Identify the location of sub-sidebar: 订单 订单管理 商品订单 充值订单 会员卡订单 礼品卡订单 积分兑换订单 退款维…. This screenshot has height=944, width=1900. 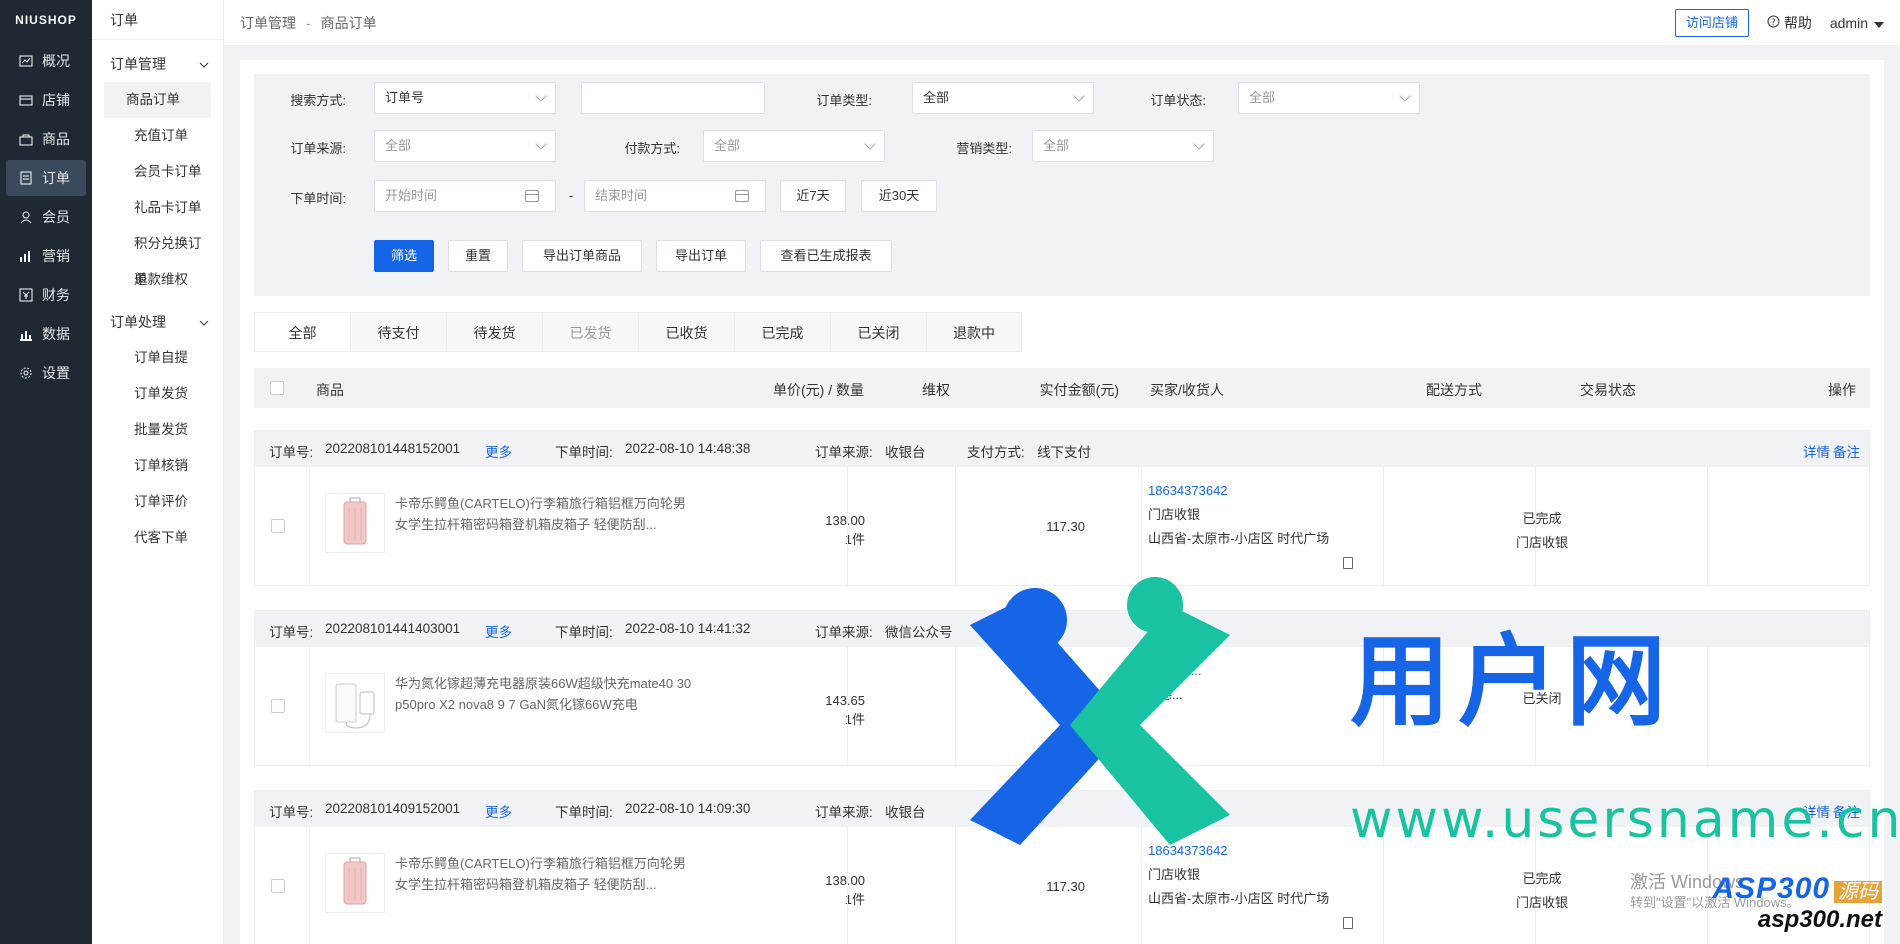
(158, 472).